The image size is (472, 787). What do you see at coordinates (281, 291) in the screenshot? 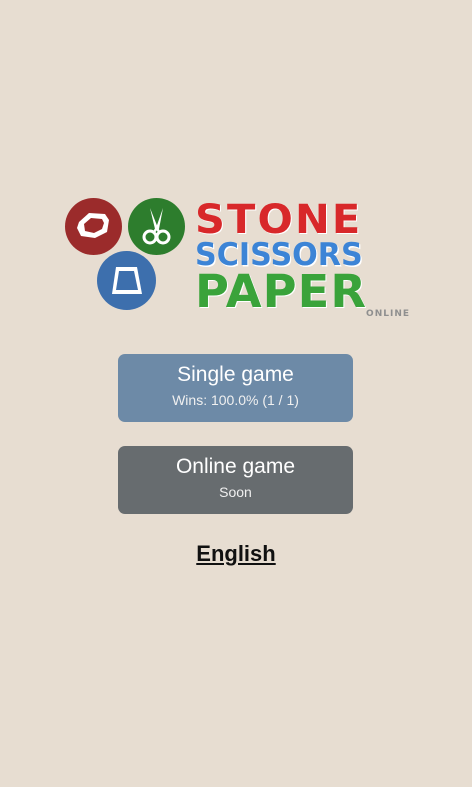
I see `logo-word-paper: PAPER` at bounding box center [281, 291].